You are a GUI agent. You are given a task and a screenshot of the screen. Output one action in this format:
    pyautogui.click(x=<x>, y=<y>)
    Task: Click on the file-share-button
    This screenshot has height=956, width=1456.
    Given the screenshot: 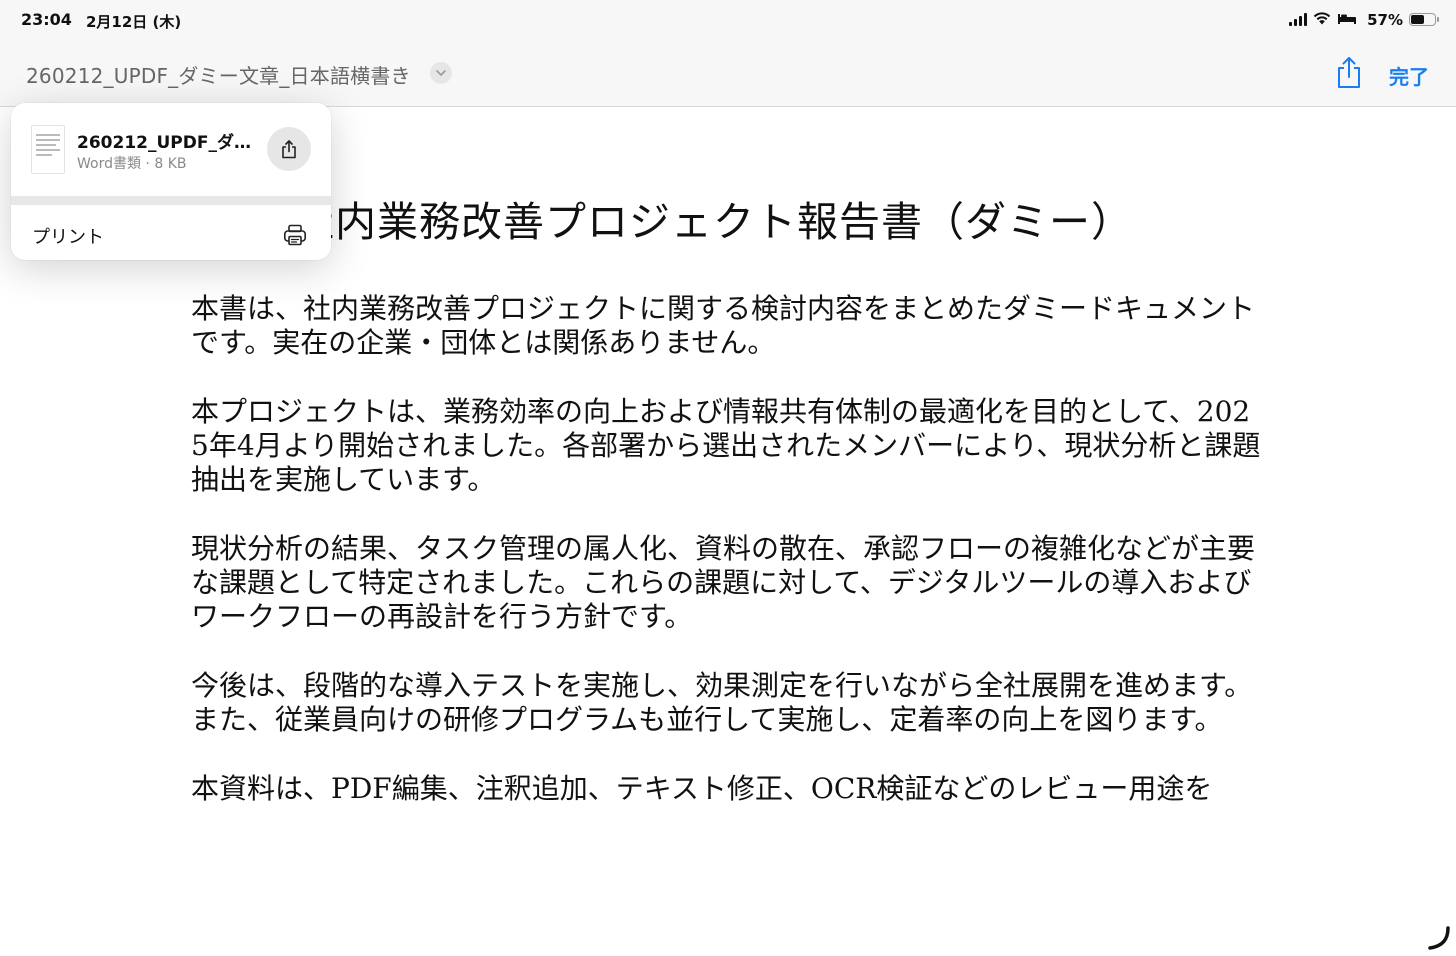 What is the action you would take?
    pyautogui.click(x=289, y=149)
    